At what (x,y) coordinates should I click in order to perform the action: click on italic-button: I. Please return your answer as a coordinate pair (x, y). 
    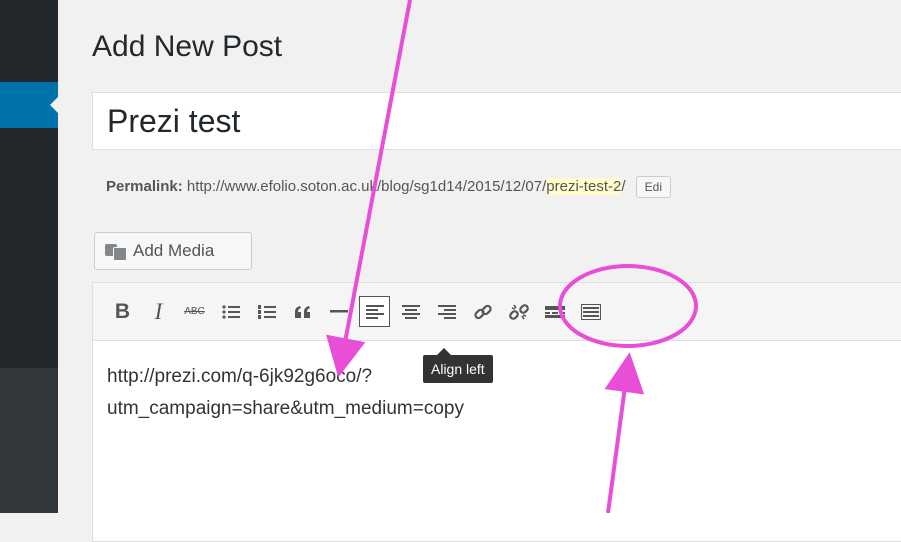
    Looking at the image, I should click on (158, 311).